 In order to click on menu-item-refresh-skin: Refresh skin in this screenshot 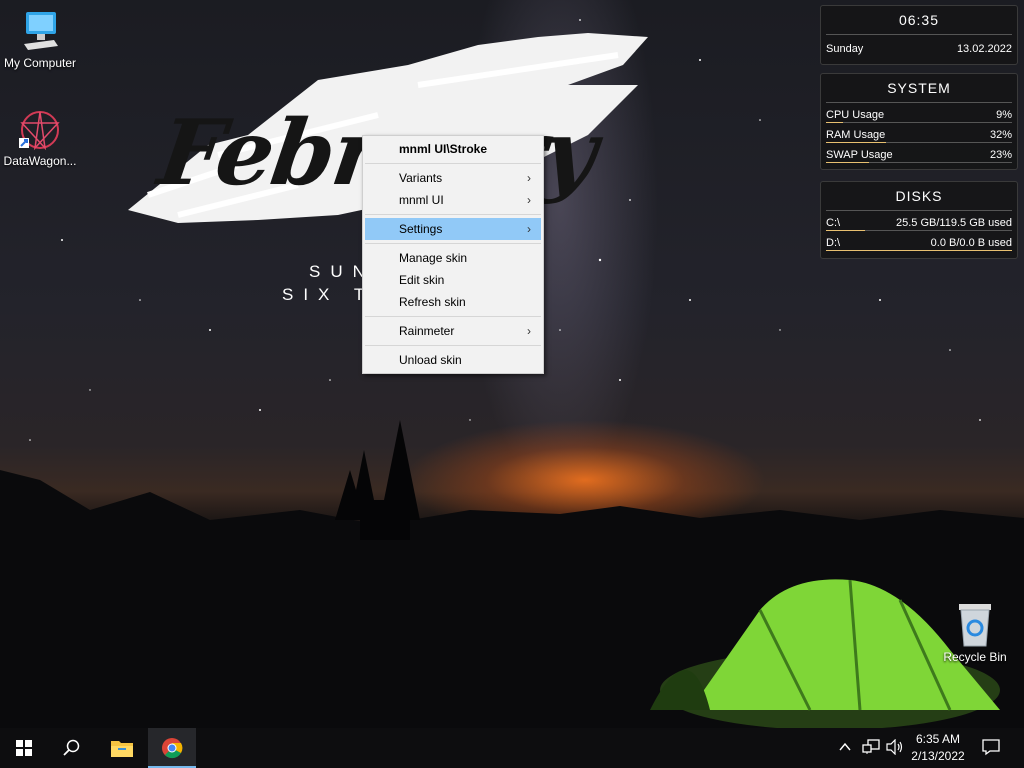, I will do `click(453, 302)`.